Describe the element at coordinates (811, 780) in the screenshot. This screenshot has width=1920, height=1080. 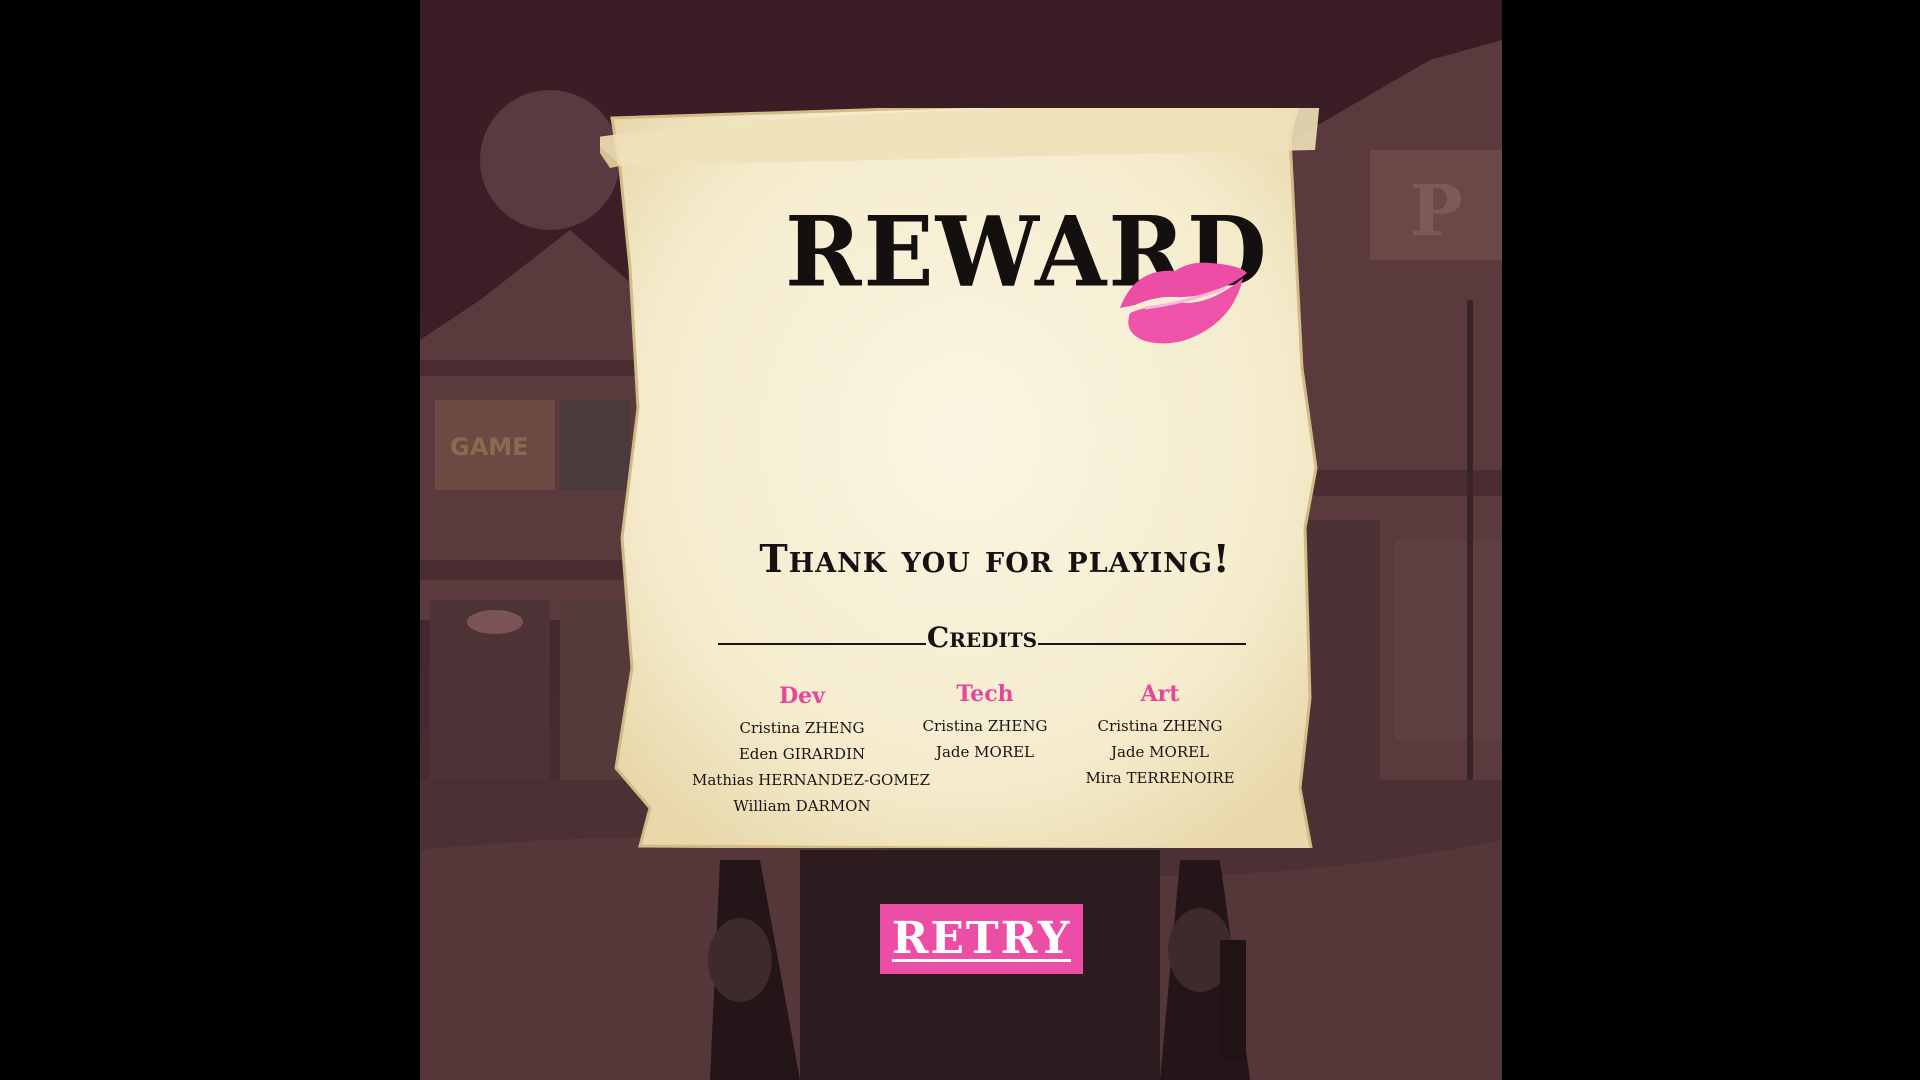
I see `credit-name: Mathias HERNANDEZ-GOMEZ` at that location.